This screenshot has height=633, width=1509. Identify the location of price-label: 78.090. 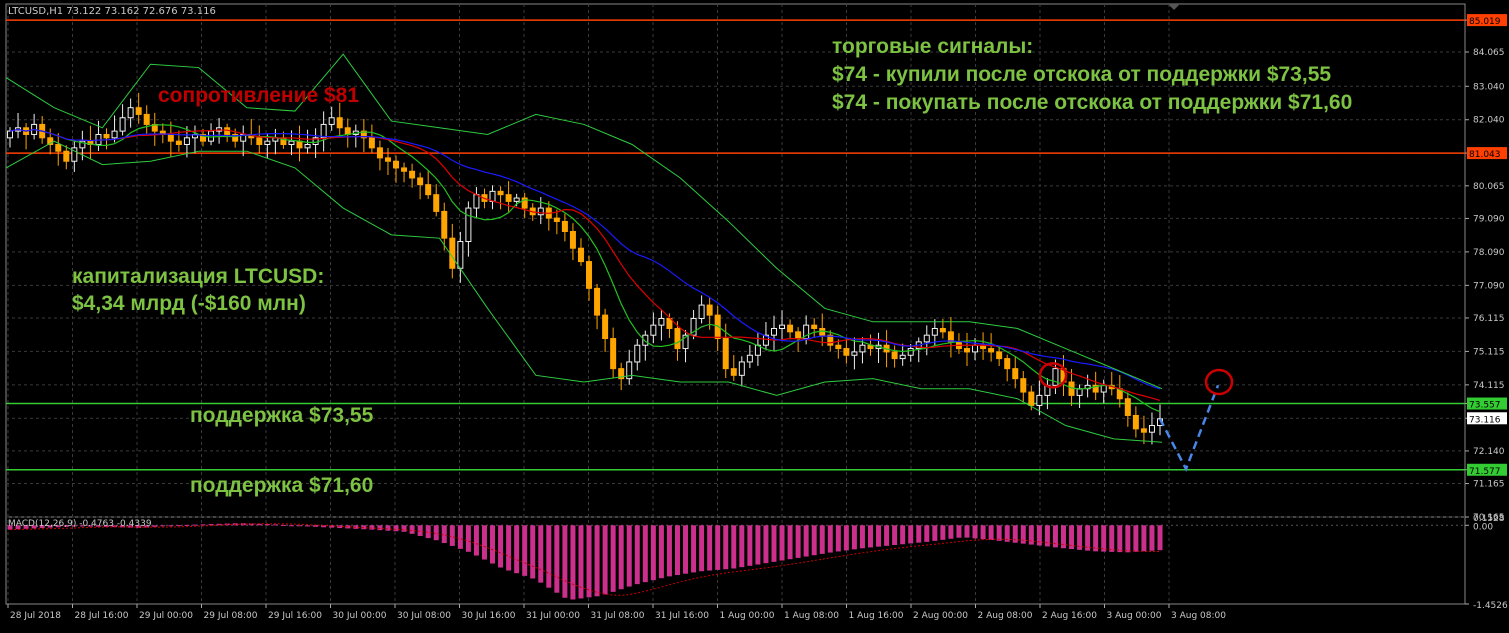
(1489, 253).